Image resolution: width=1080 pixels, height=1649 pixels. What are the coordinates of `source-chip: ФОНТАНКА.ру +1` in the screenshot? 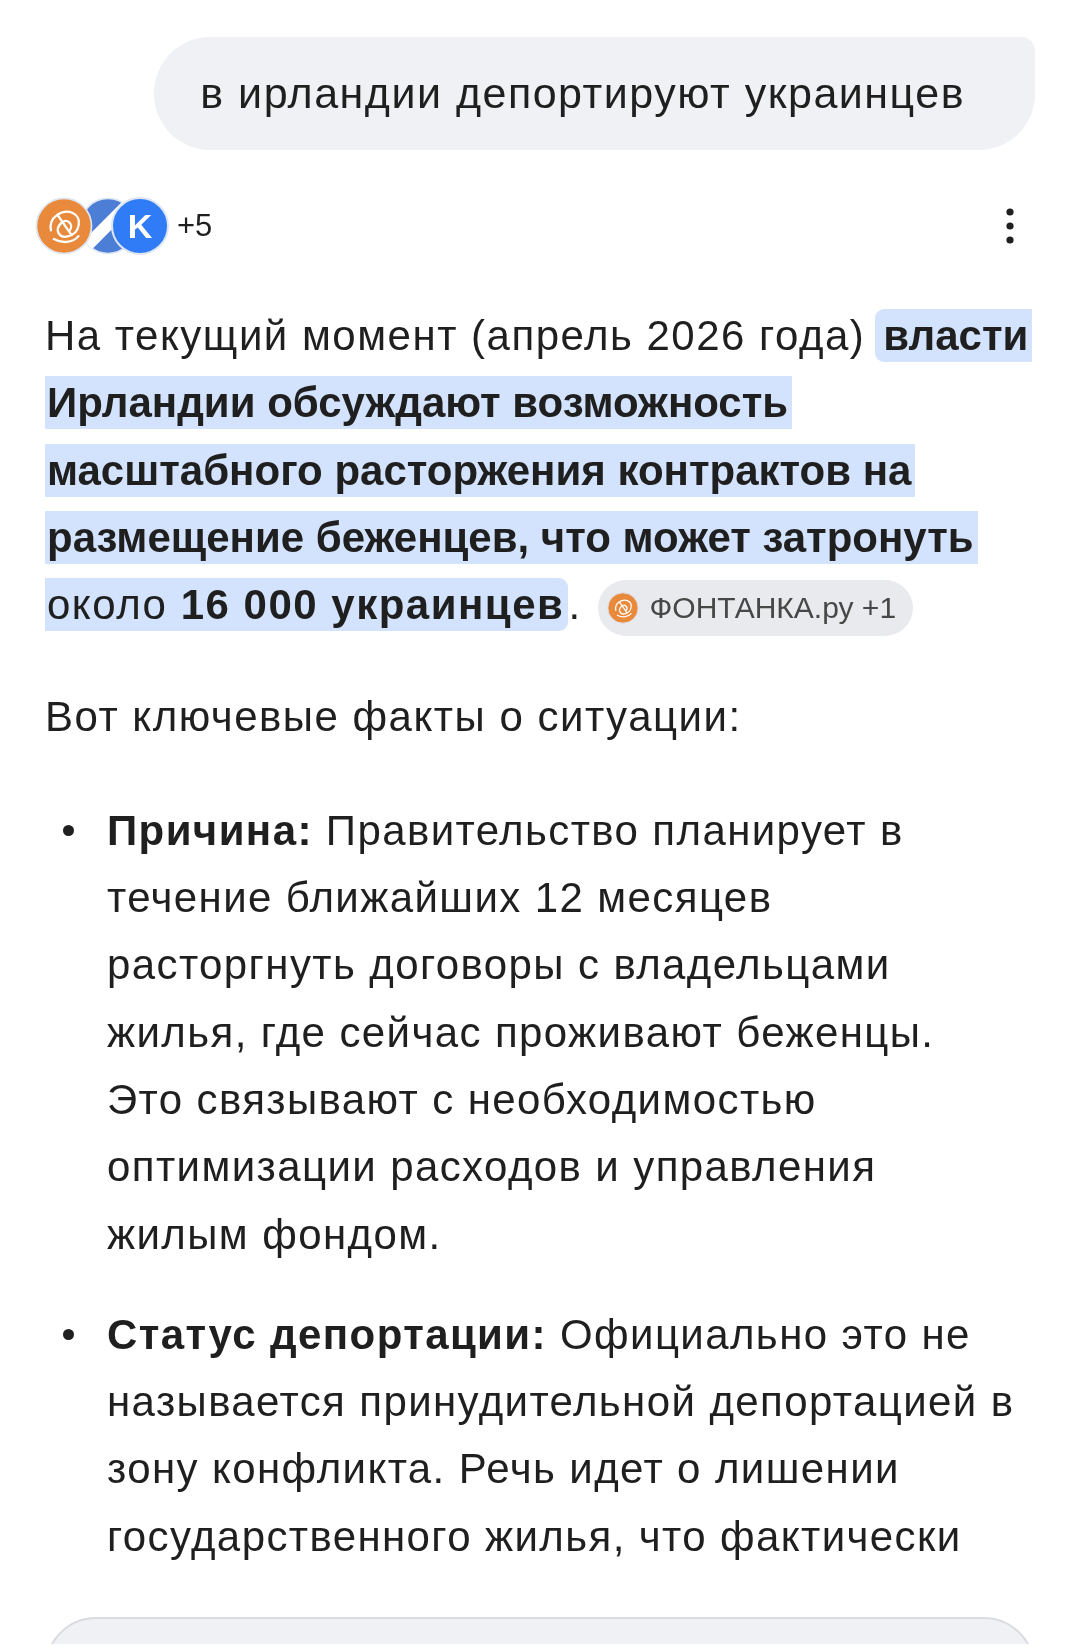 It's located at (755, 608).